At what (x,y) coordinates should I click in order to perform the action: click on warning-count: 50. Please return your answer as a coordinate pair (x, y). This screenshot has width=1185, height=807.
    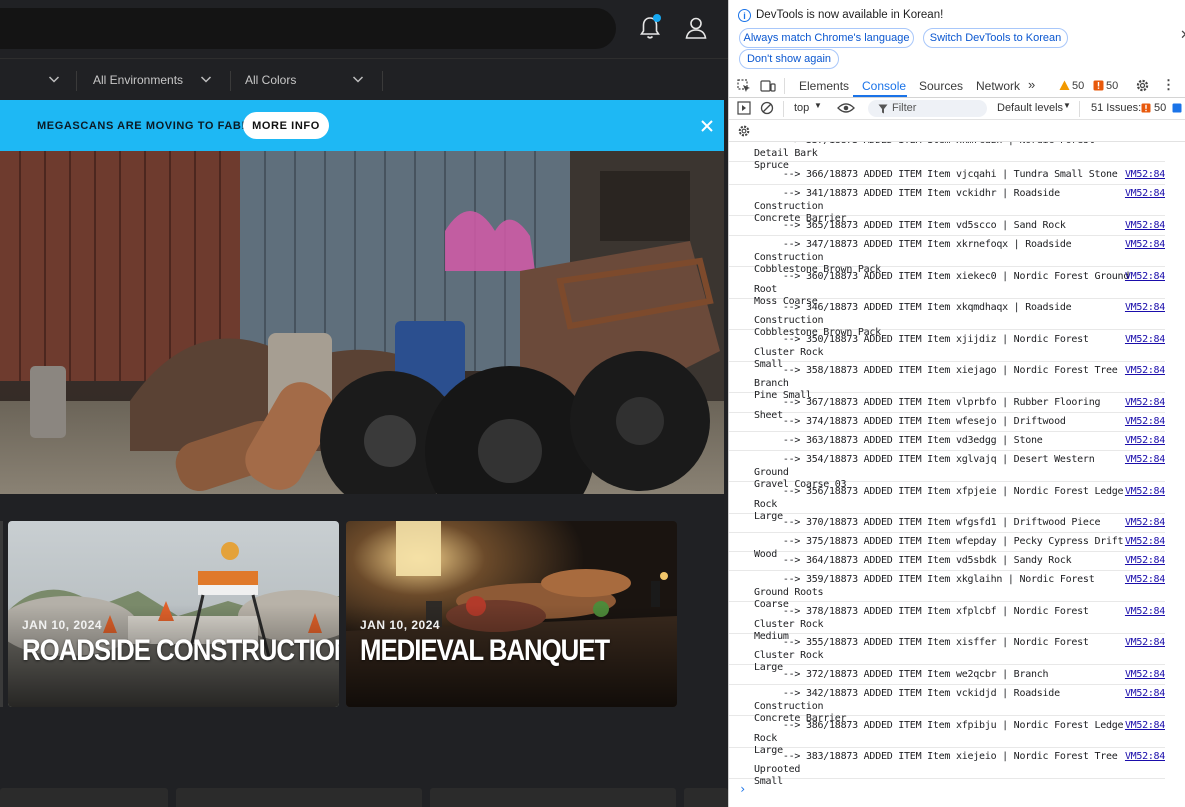
    Looking at the image, I should click on (1078, 86).